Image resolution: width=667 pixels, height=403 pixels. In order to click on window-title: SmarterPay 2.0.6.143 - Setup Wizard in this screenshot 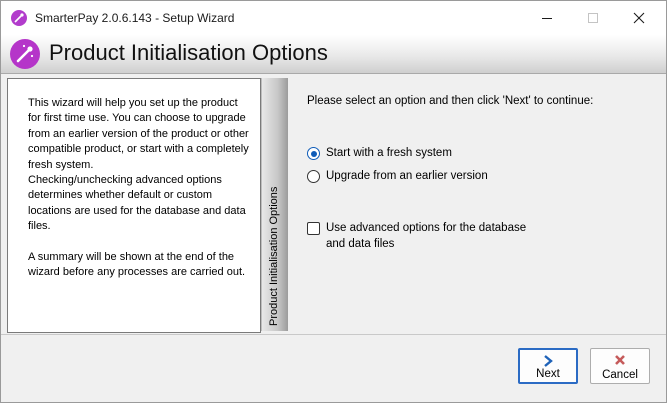, I will do `click(135, 18)`.